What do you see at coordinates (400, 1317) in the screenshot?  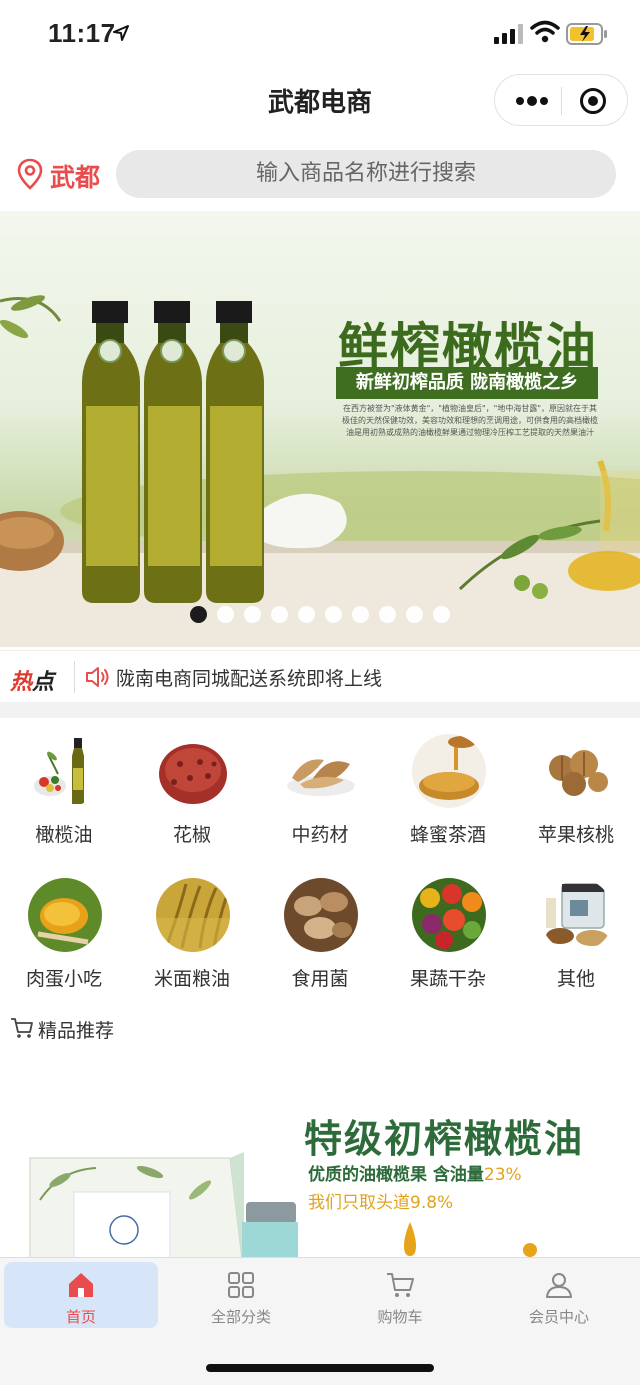 I see `tab-label: 购物车` at bounding box center [400, 1317].